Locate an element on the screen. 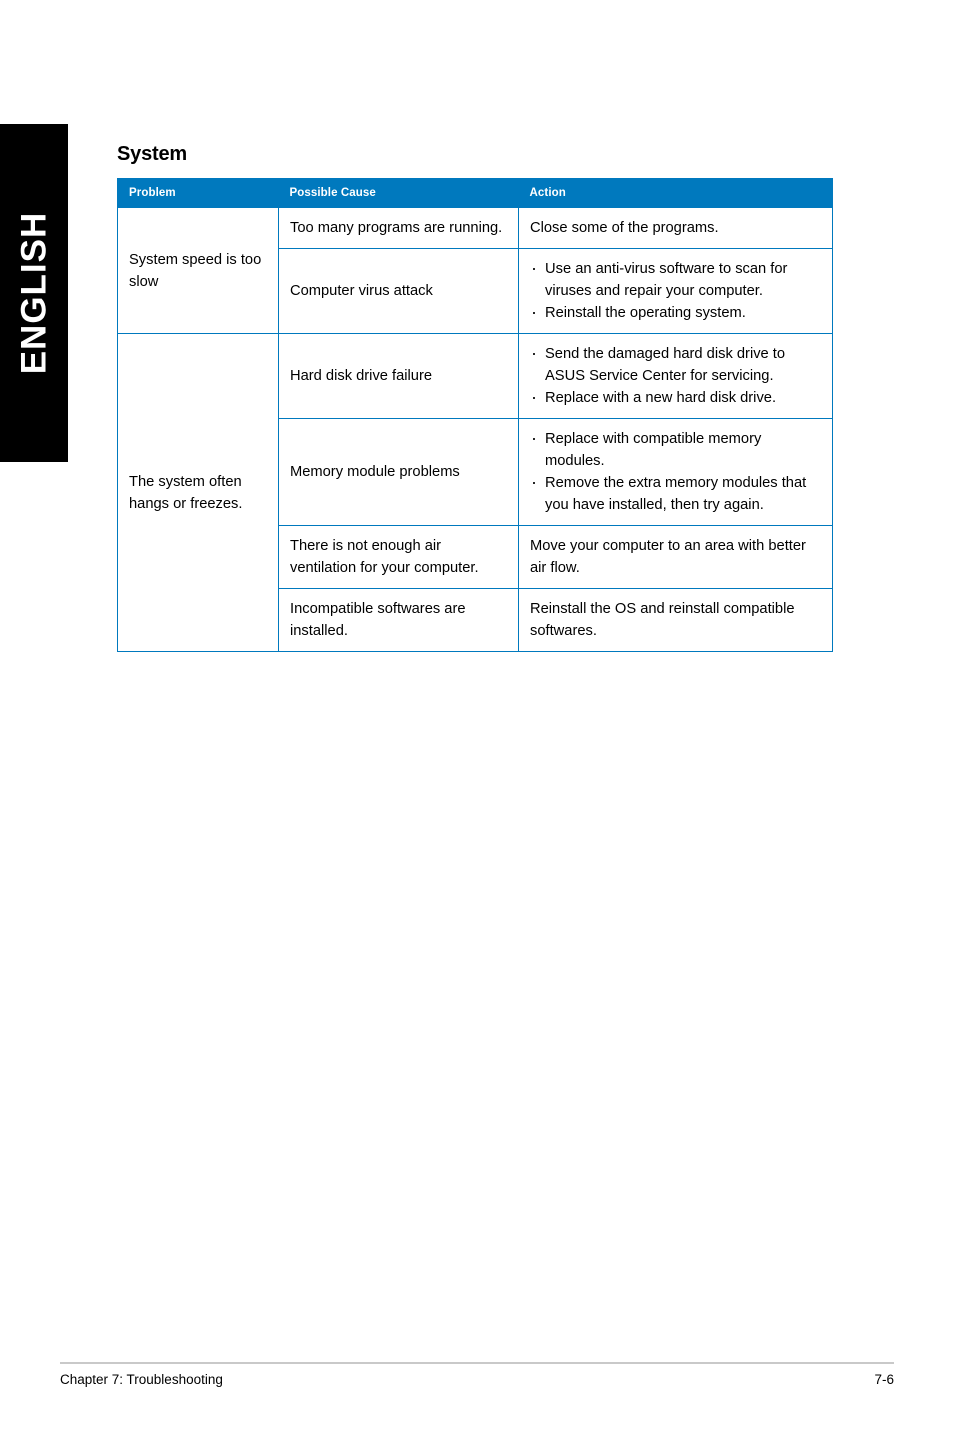 This screenshot has width=954, height=1438. cell-action: Close some of the programs. is located at coordinates (675, 228).